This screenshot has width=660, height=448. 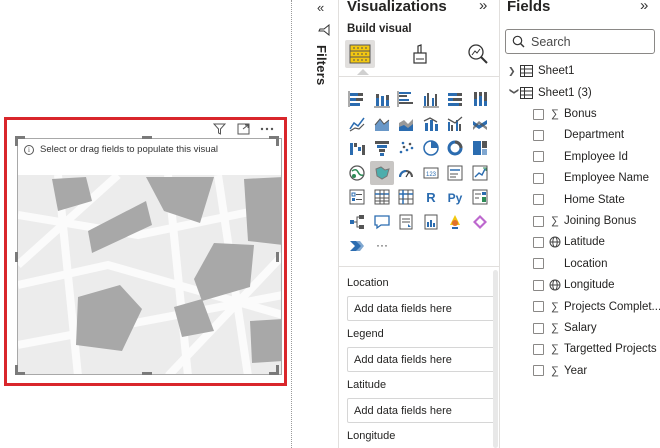 What do you see at coordinates (483, 7) in the screenshot?
I see `collapse-visualizations-button: »` at bounding box center [483, 7].